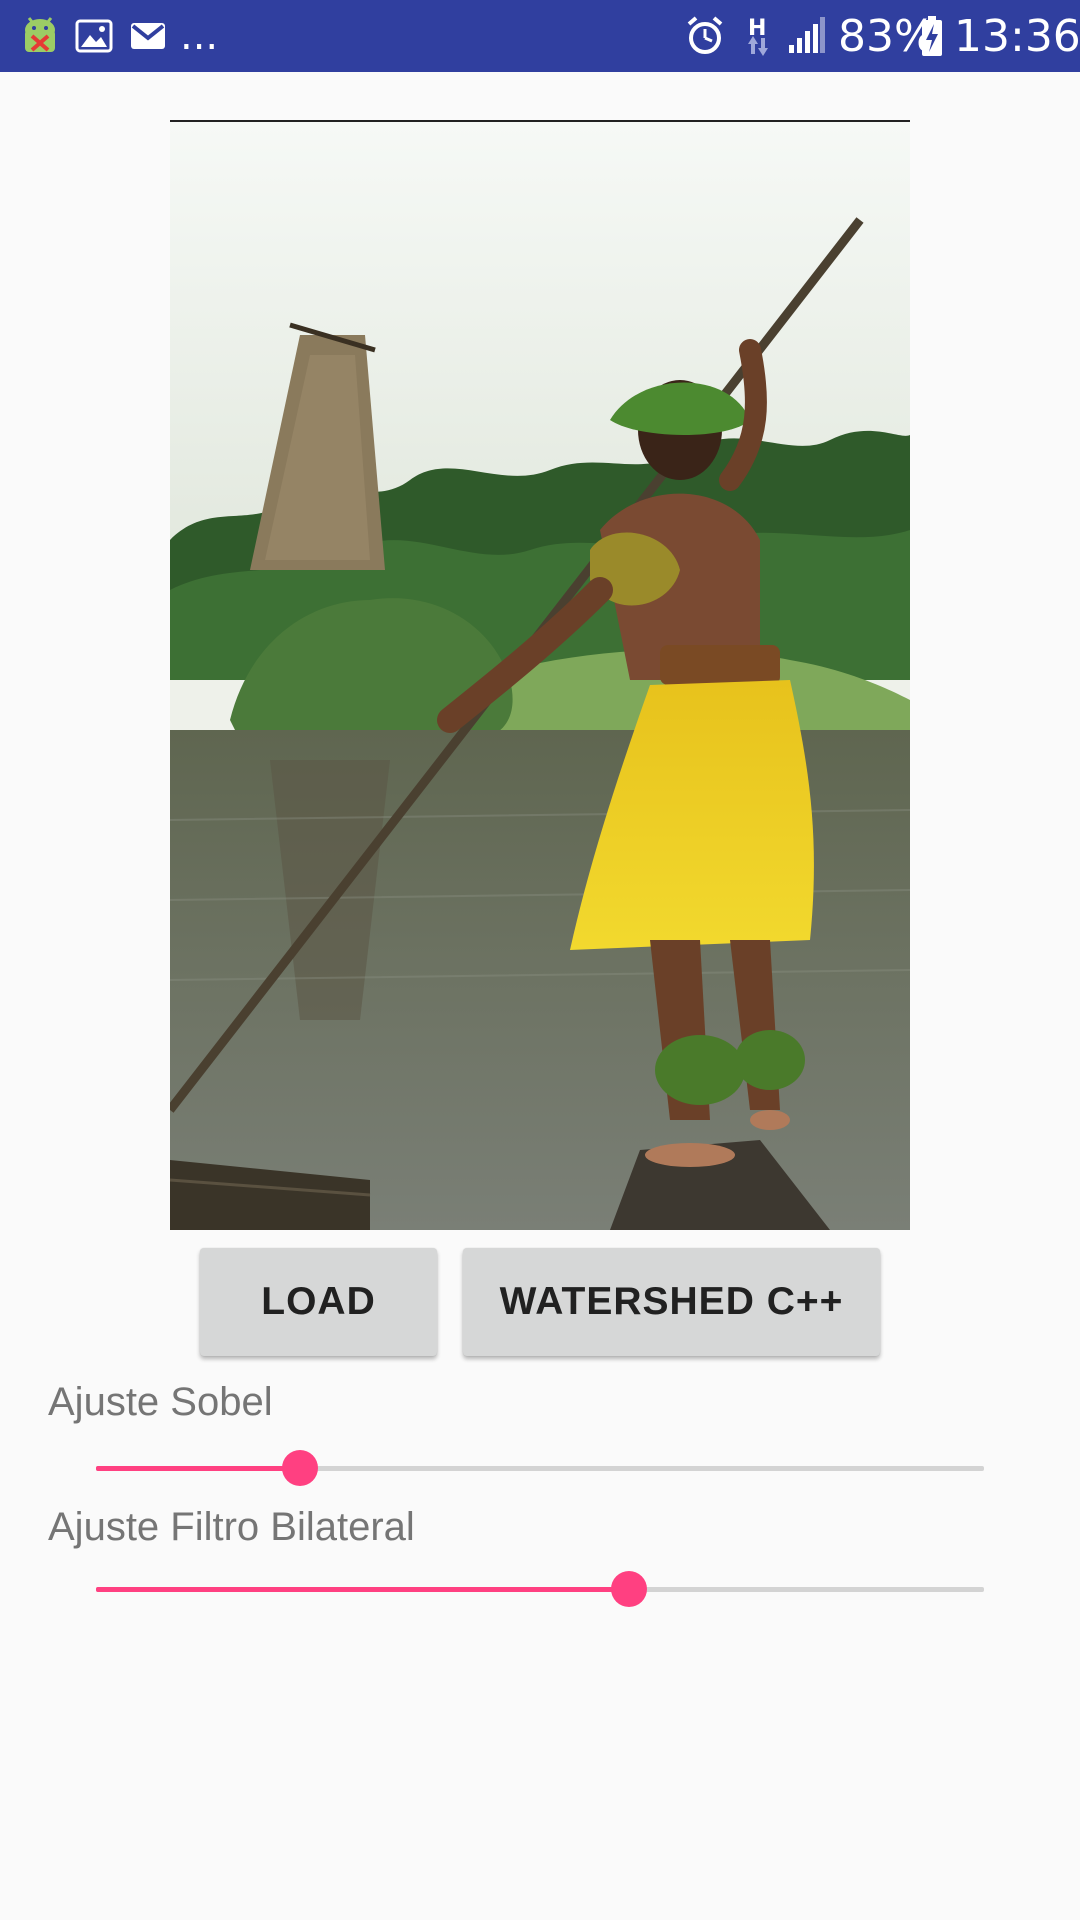 This screenshot has height=1920, width=1080. What do you see at coordinates (1017, 36) in the screenshot?
I see `clock-time: 13:36` at bounding box center [1017, 36].